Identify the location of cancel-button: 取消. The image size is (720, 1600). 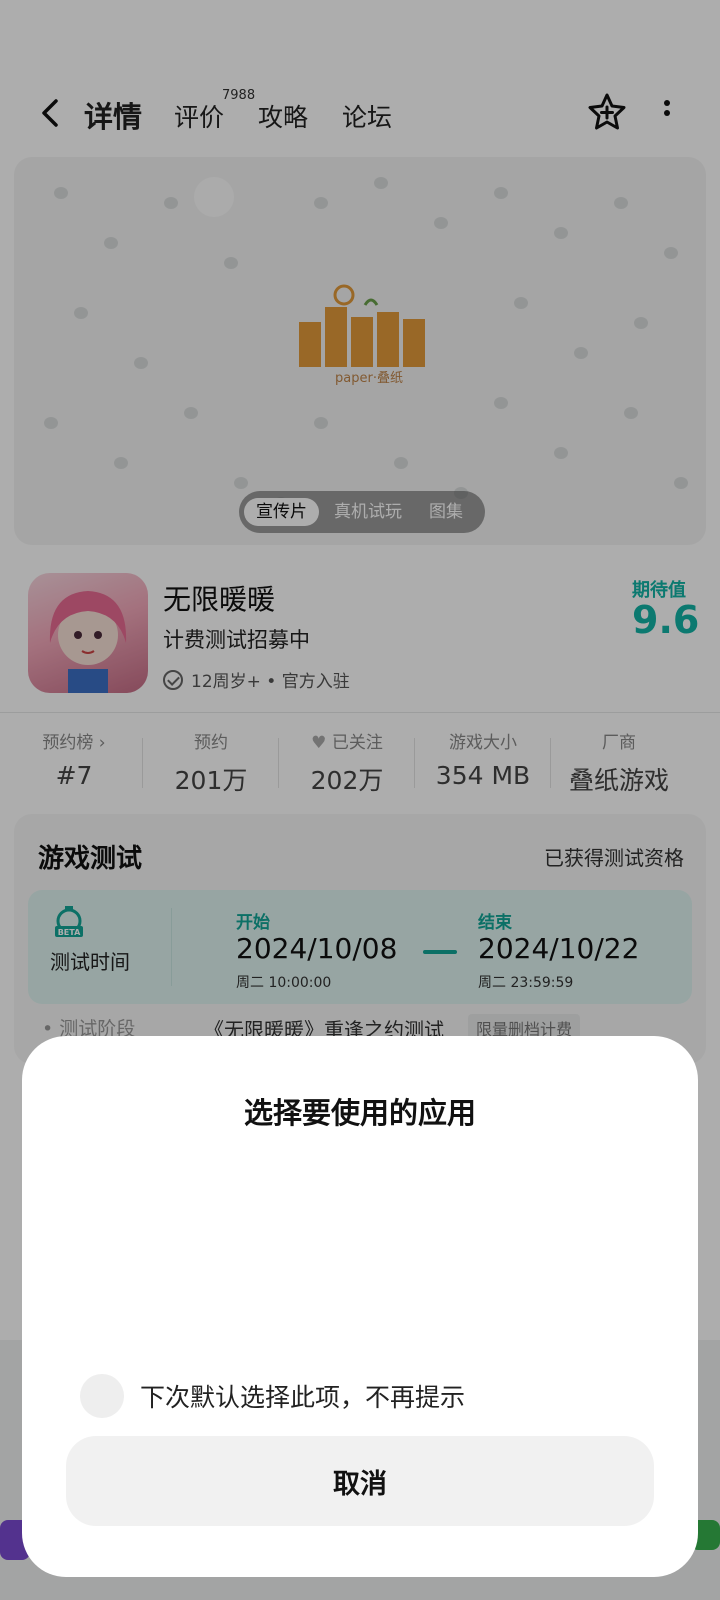
(360, 1481).